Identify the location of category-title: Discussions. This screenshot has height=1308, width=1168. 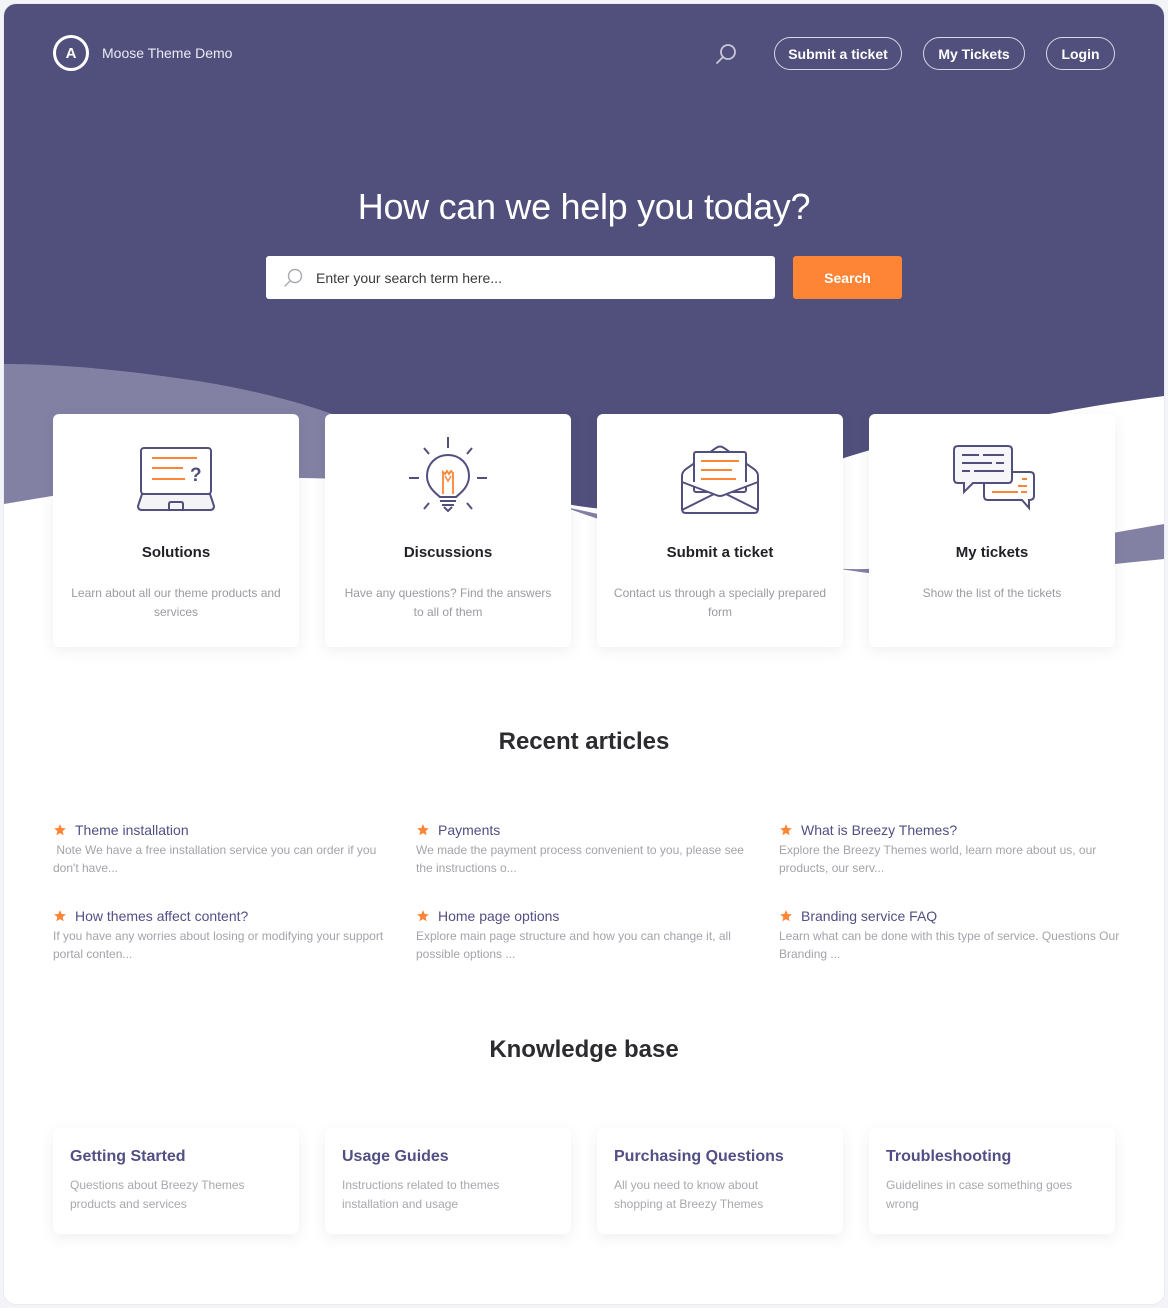
(448, 552).